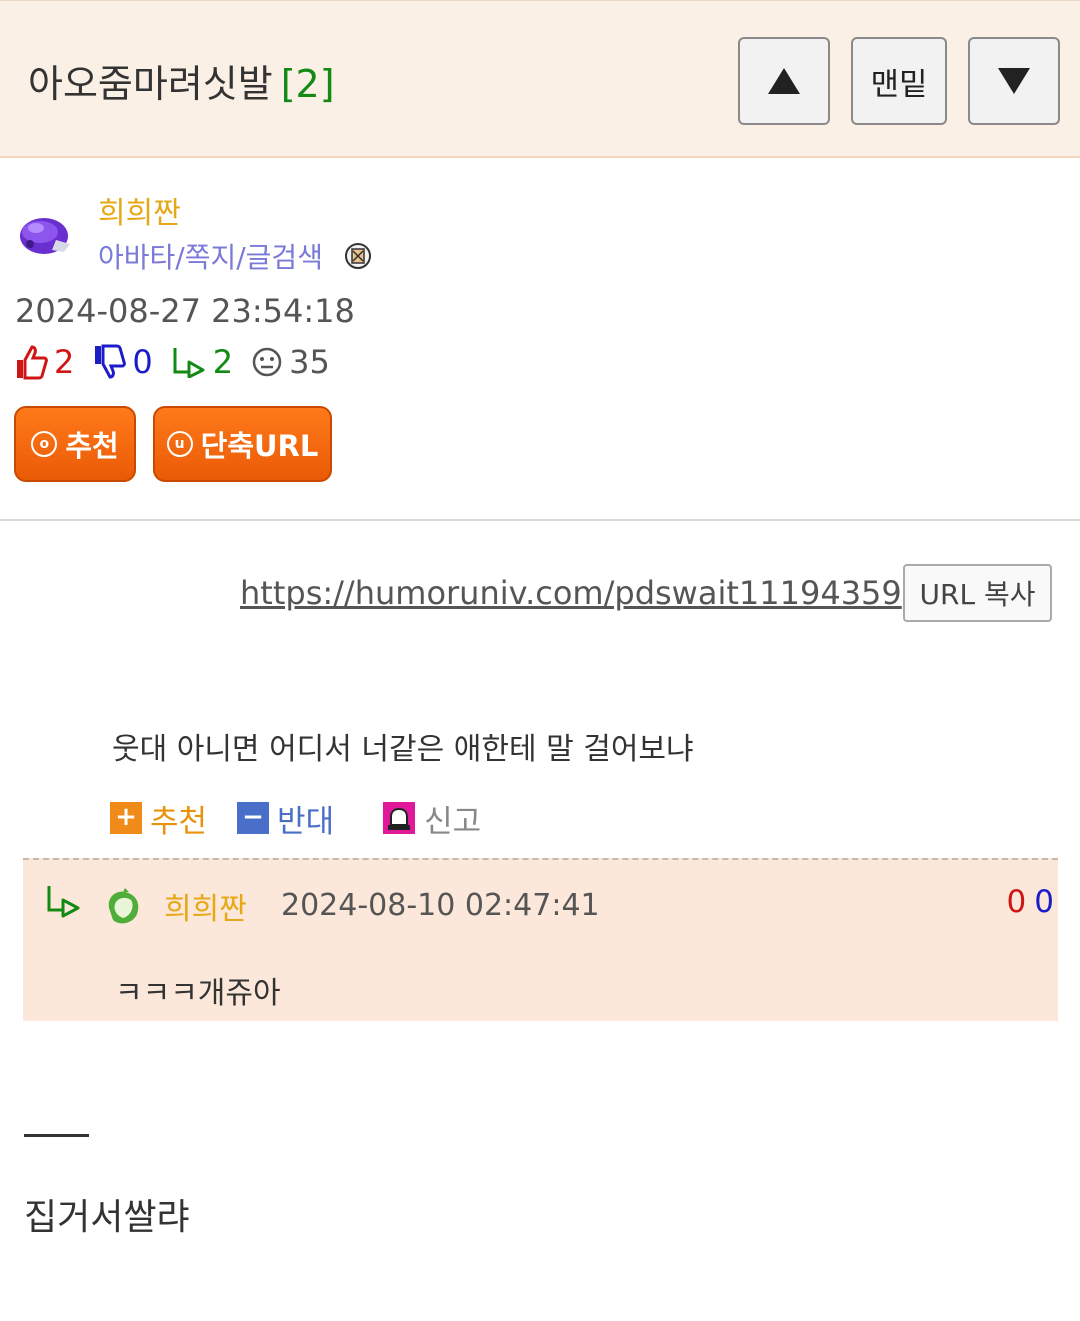 The height and width of the screenshot is (1321, 1080). What do you see at coordinates (45, 233) in the screenshot?
I see `author-avatar` at bounding box center [45, 233].